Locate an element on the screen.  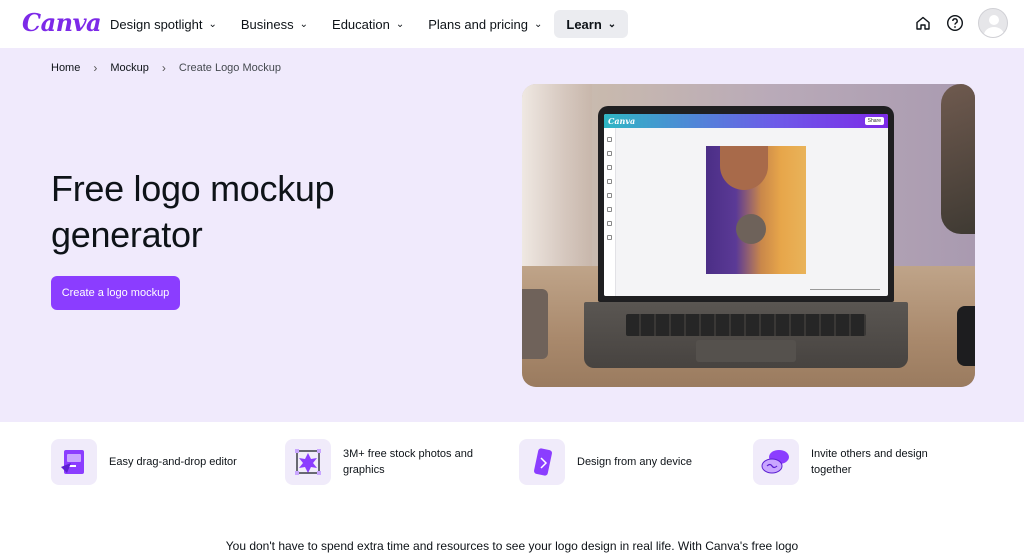
laptop-screen: Canva Share is located at coordinates (746, 204).